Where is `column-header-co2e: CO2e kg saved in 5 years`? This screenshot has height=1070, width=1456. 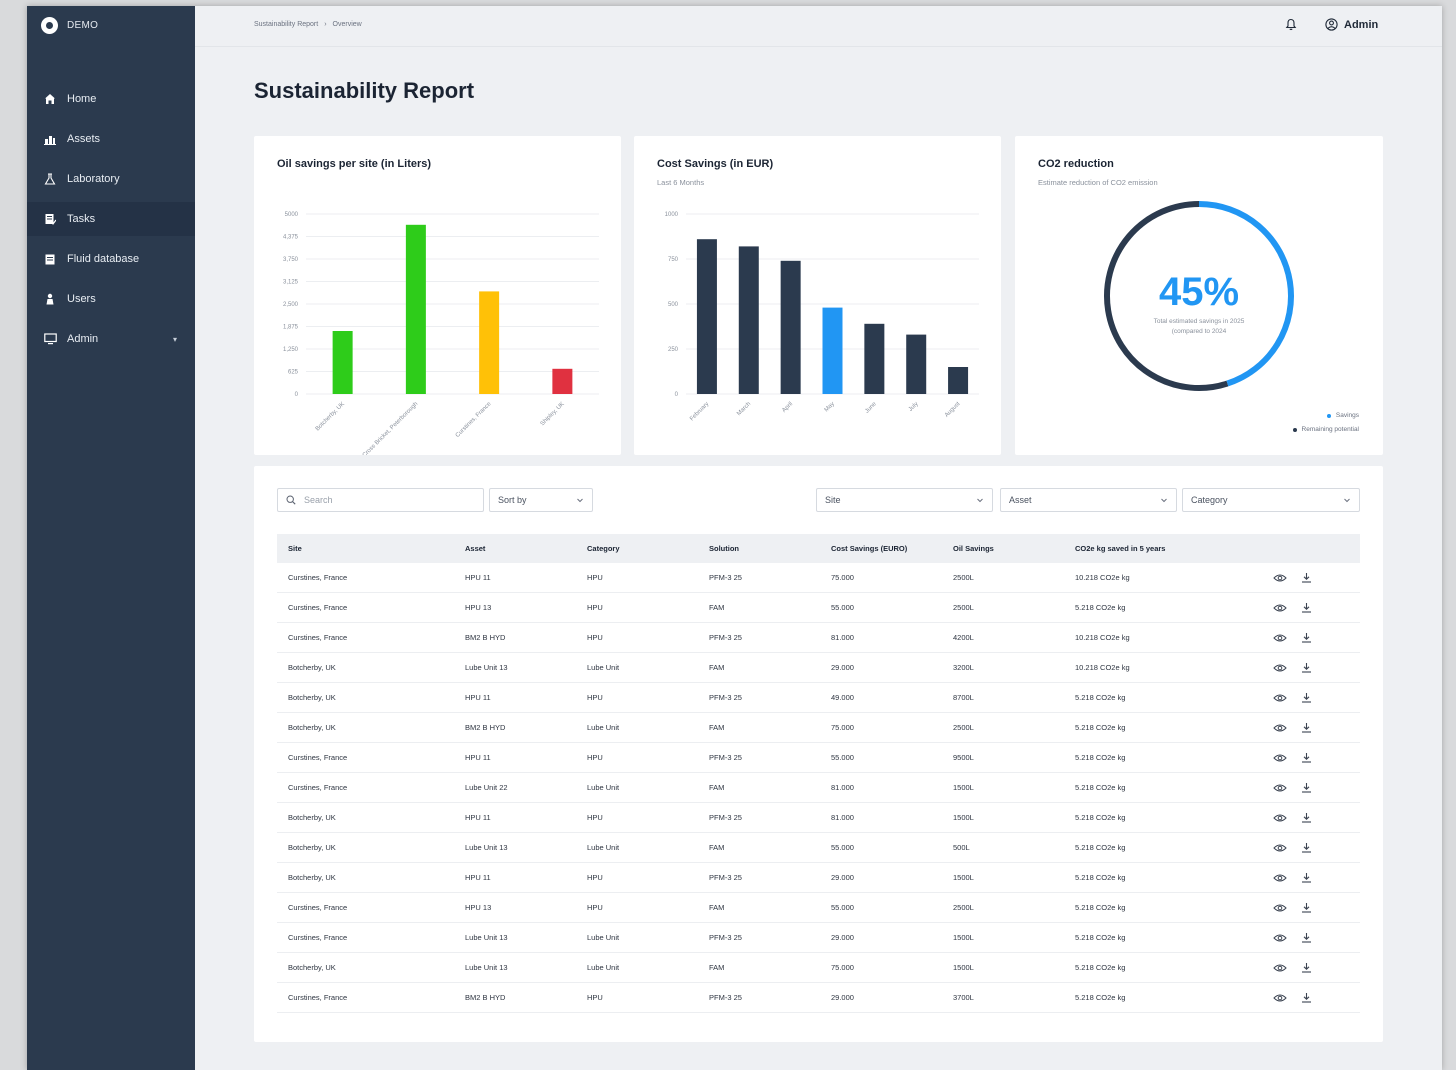 column-header-co2e: CO2e kg saved in 5 years is located at coordinates (1156, 548).